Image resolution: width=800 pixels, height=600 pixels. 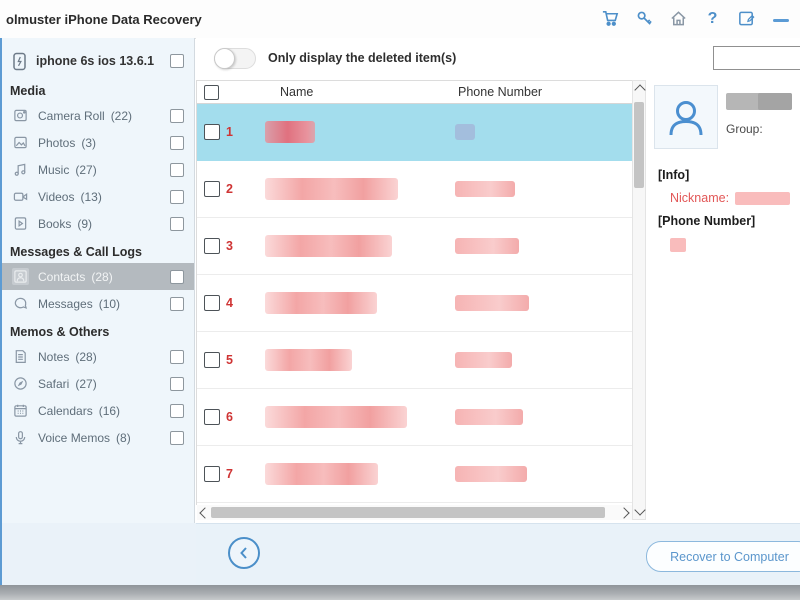 What do you see at coordinates (74, 437) in the screenshot?
I see `sidebar-item-label: Voice Memos` at bounding box center [74, 437].